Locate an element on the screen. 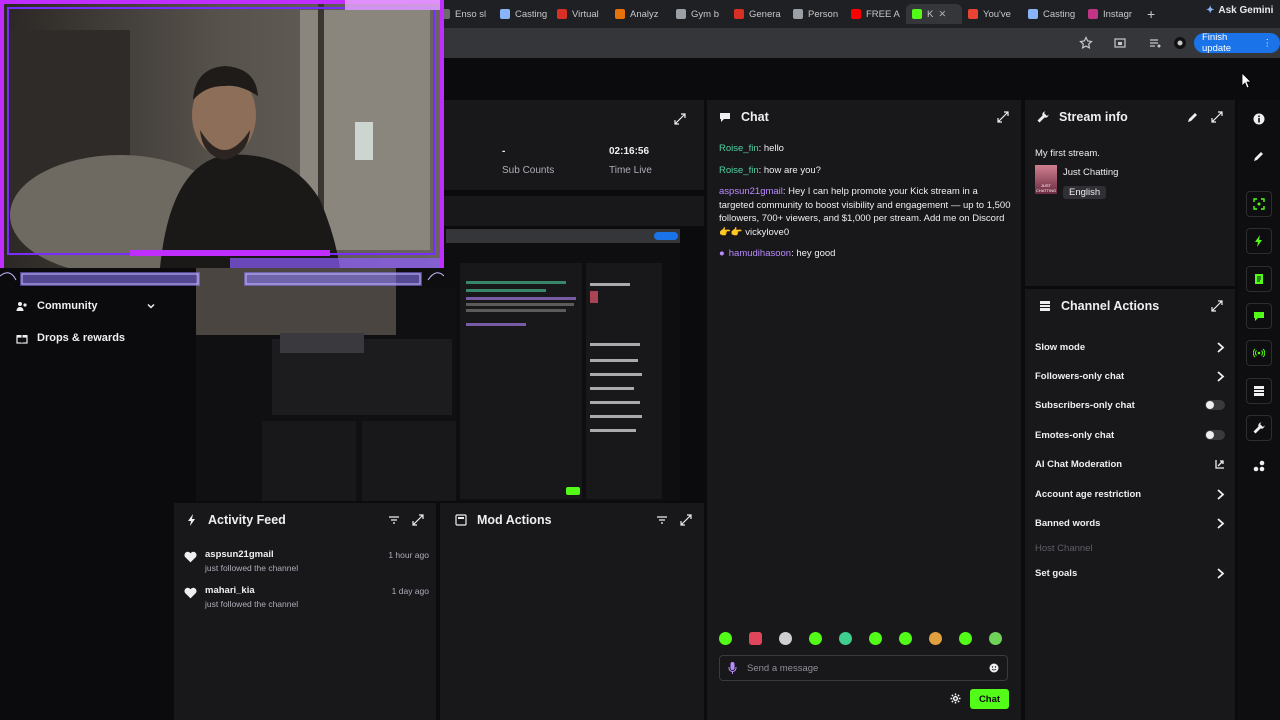 The image size is (1280, 720). send-chat-button: Chat is located at coordinates (989, 699).